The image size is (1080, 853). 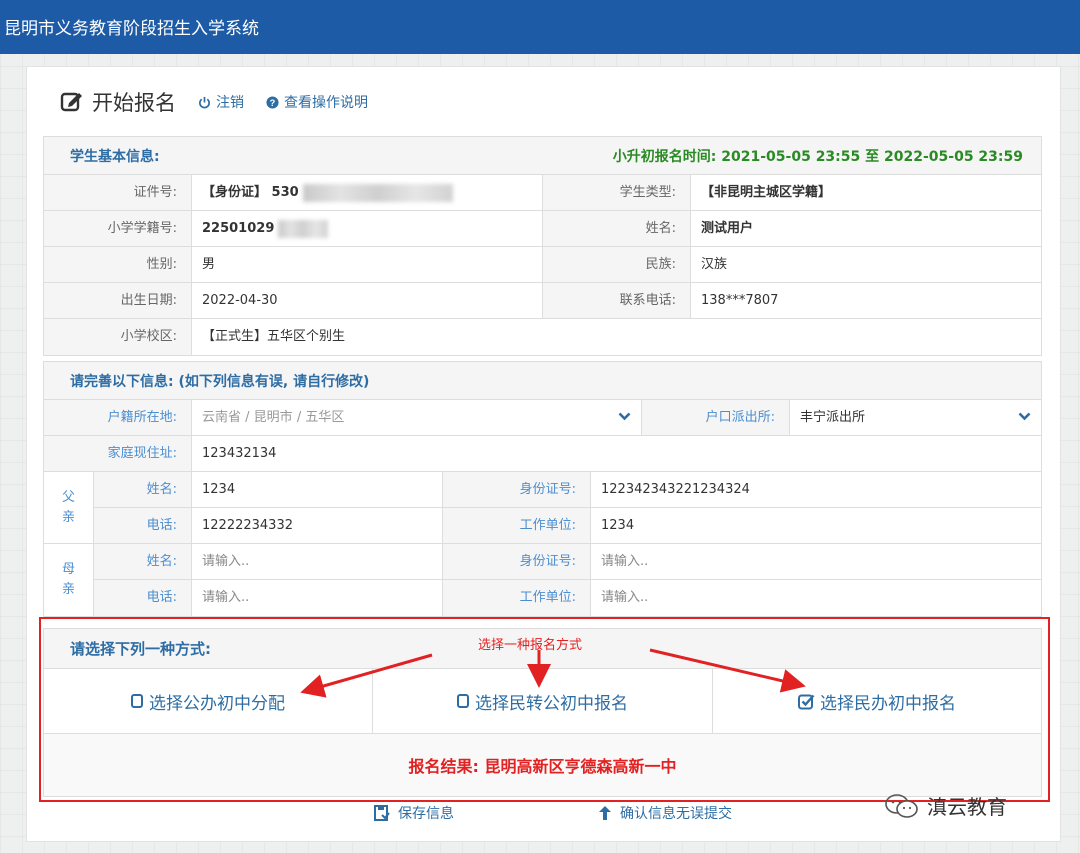 I want to click on address-field: 123432134, so click(x=616, y=453).